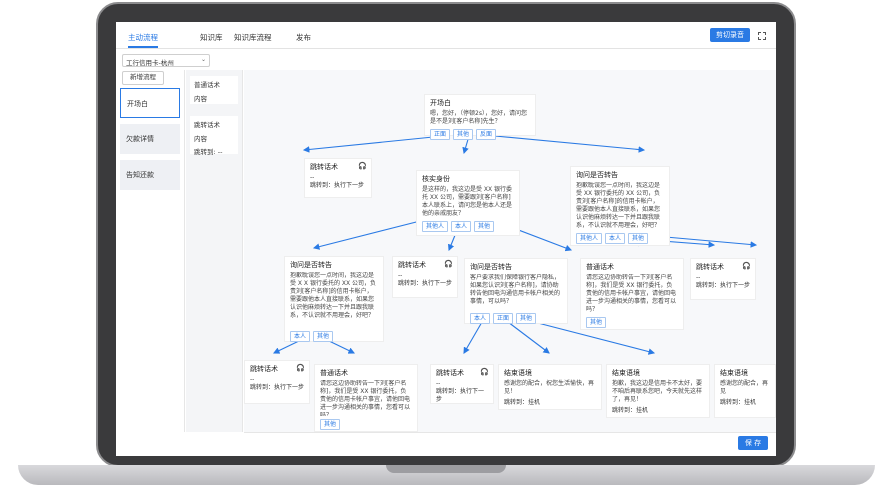 This screenshot has width=893, height=500. What do you see at coordinates (143, 47) in the screenshot?
I see `active-tab-indicator` at bounding box center [143, 47].